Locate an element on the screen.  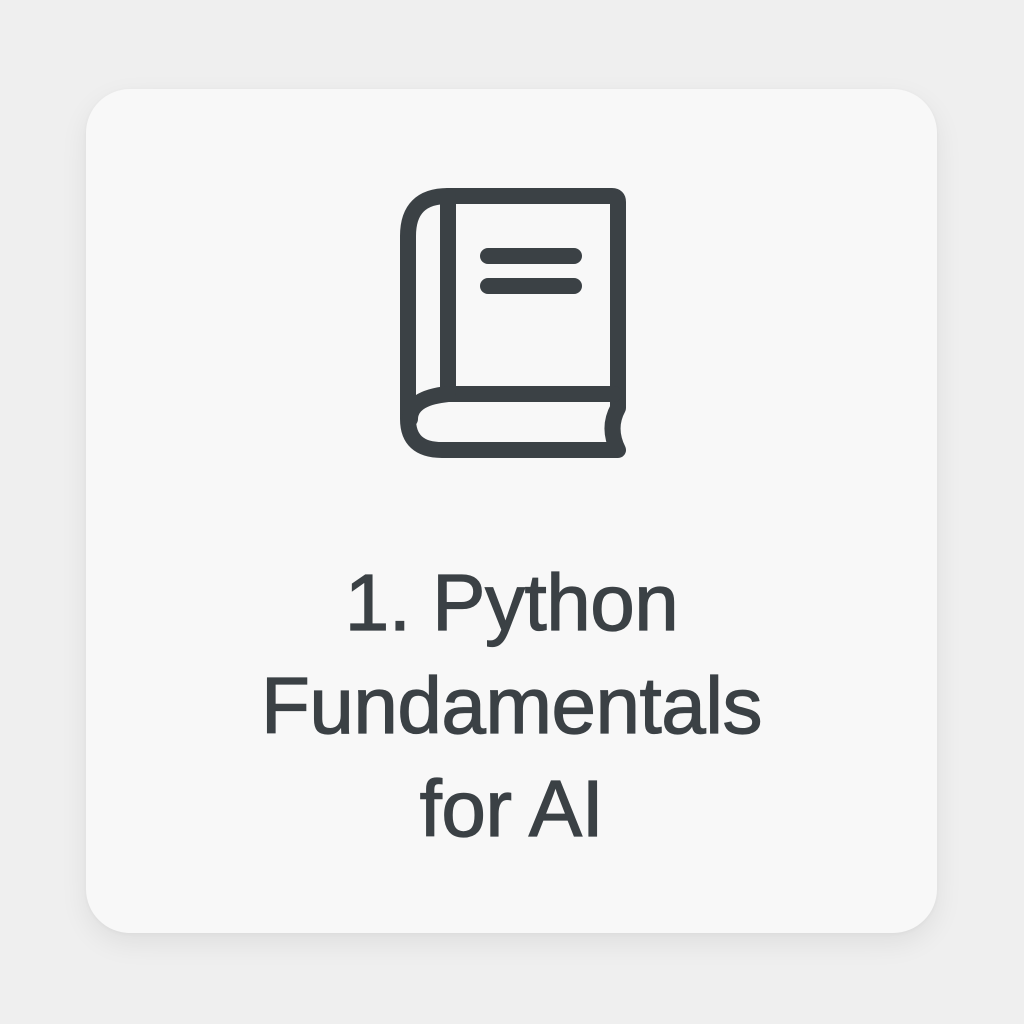
card-title-line: for AI is located at coordinates (511, 808).